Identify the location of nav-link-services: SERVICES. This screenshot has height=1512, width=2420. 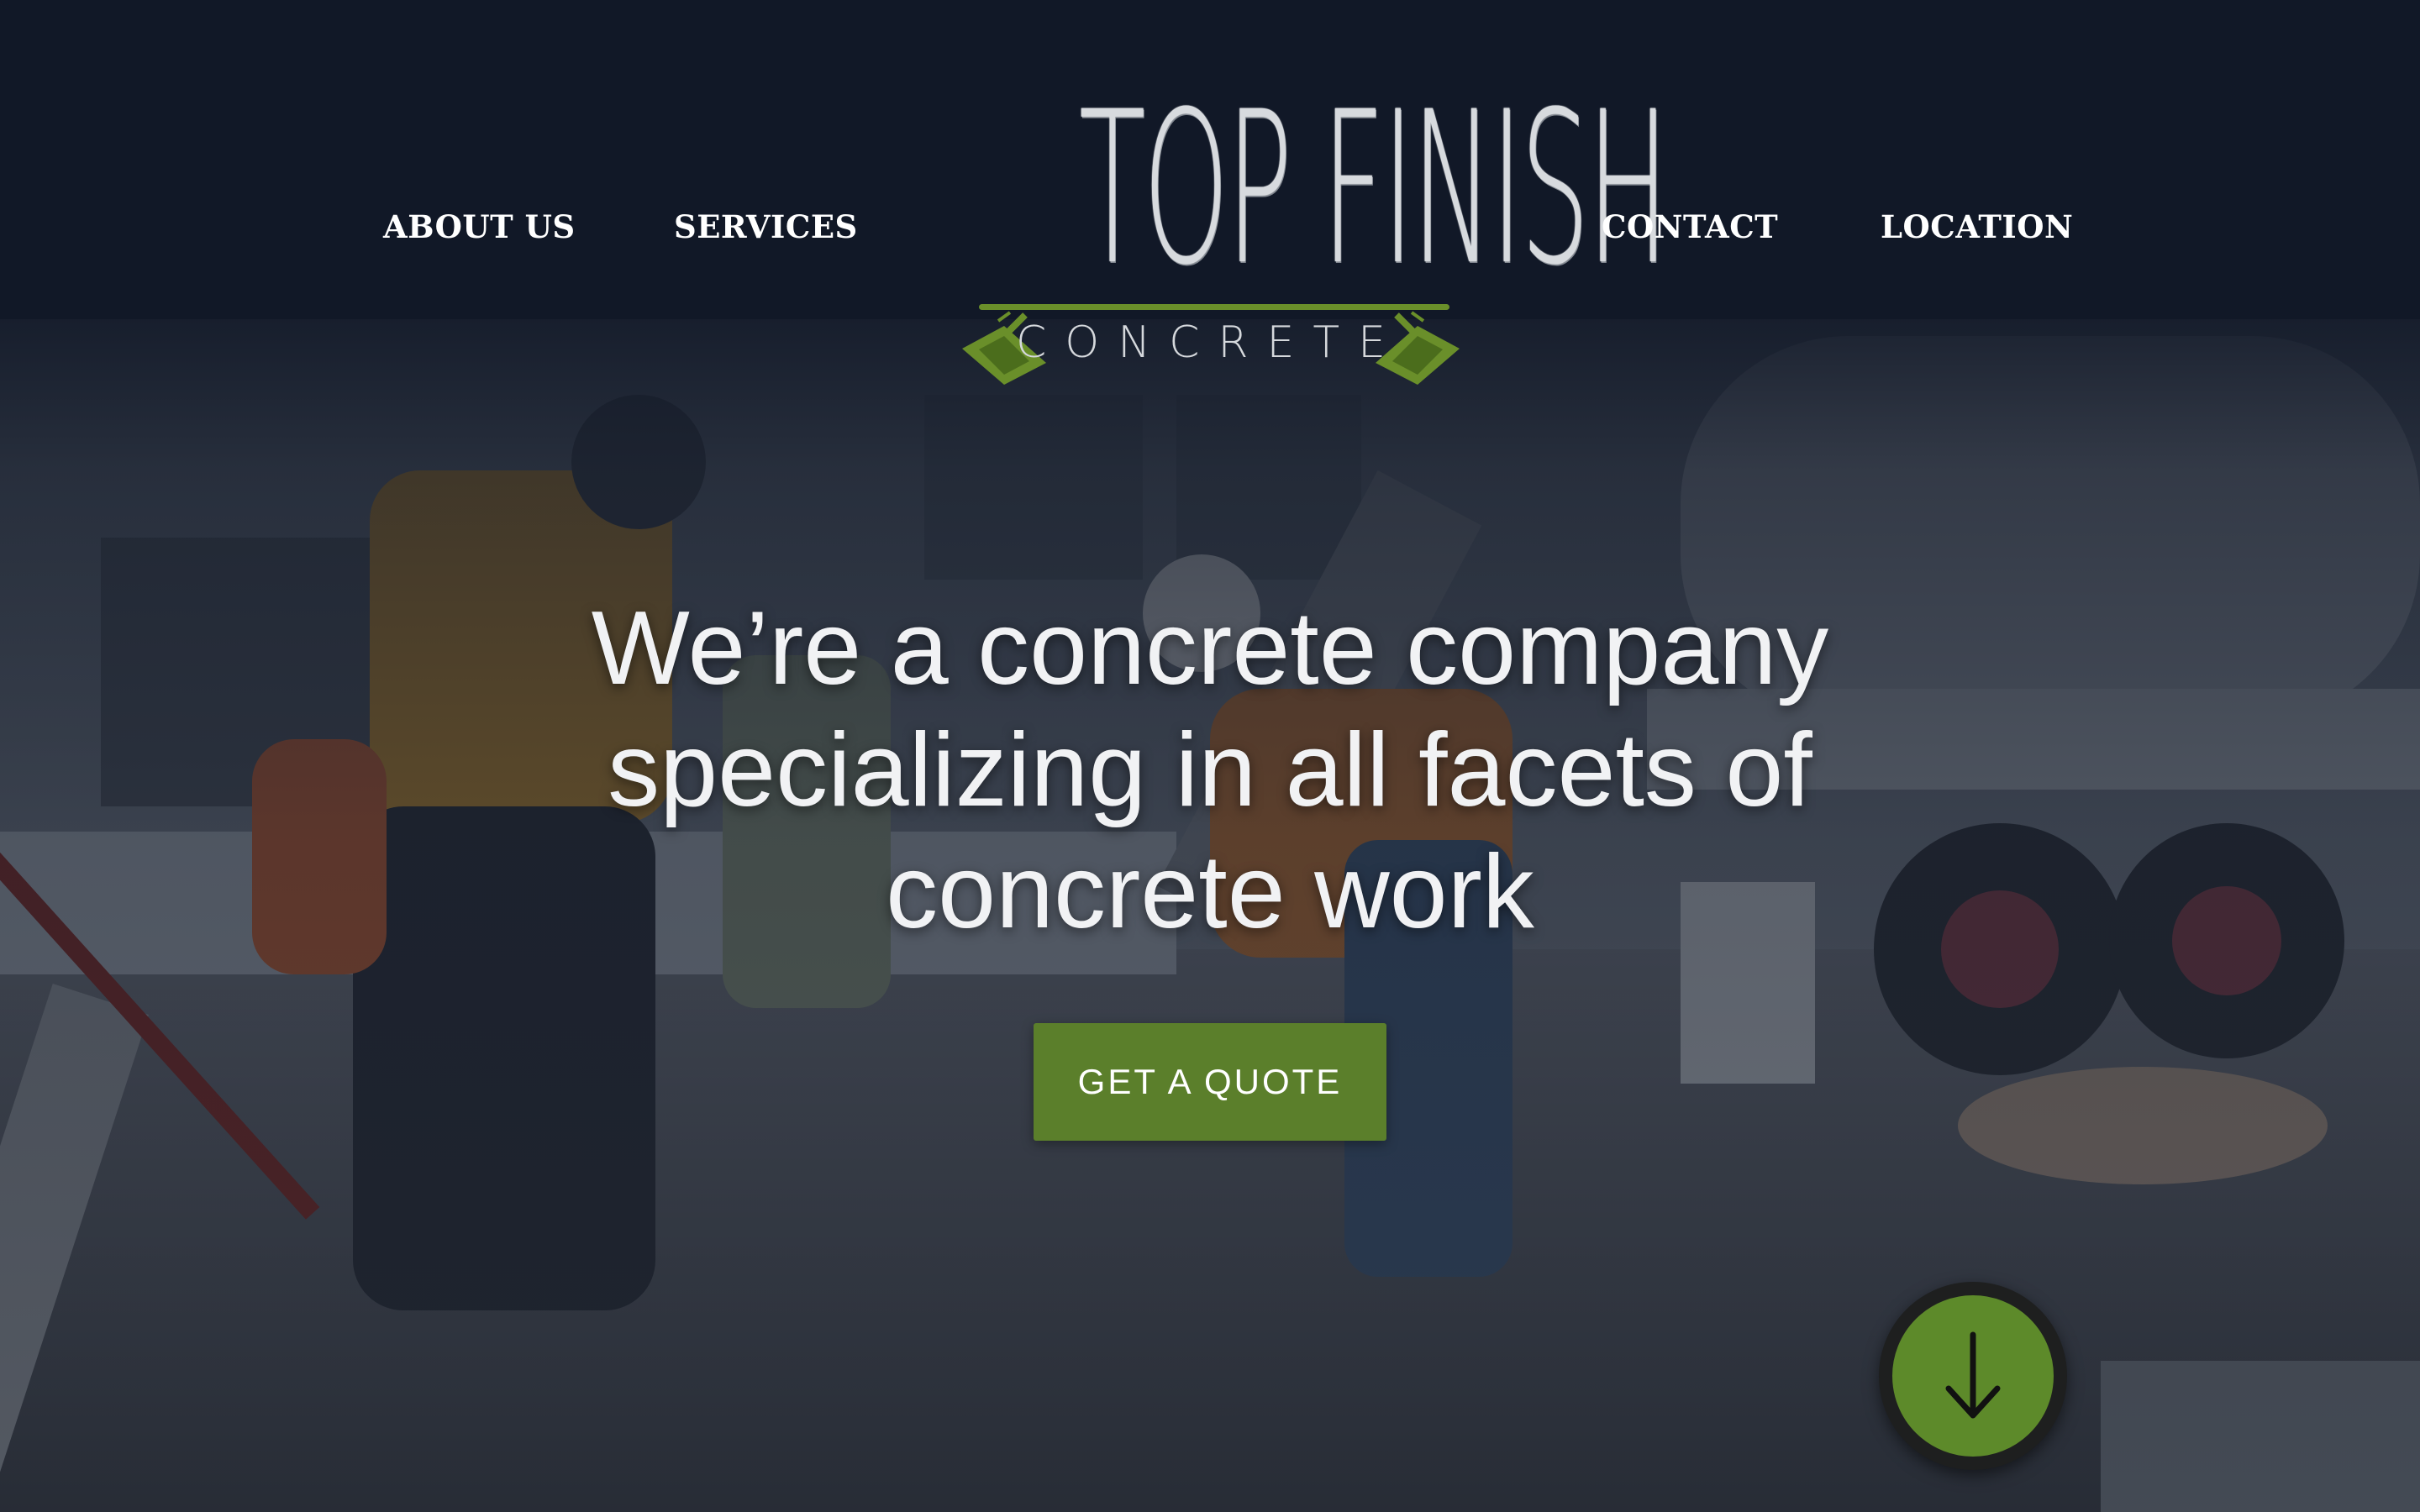
(766, 226).